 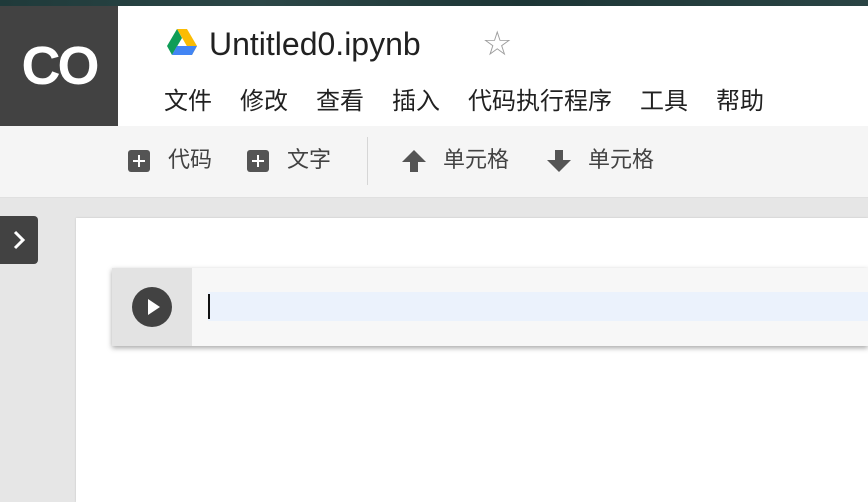 What do you see at coordinates (664, 101) in the screenshot?
I see `menu-tools: 工具` at bounding box center [664, 101].